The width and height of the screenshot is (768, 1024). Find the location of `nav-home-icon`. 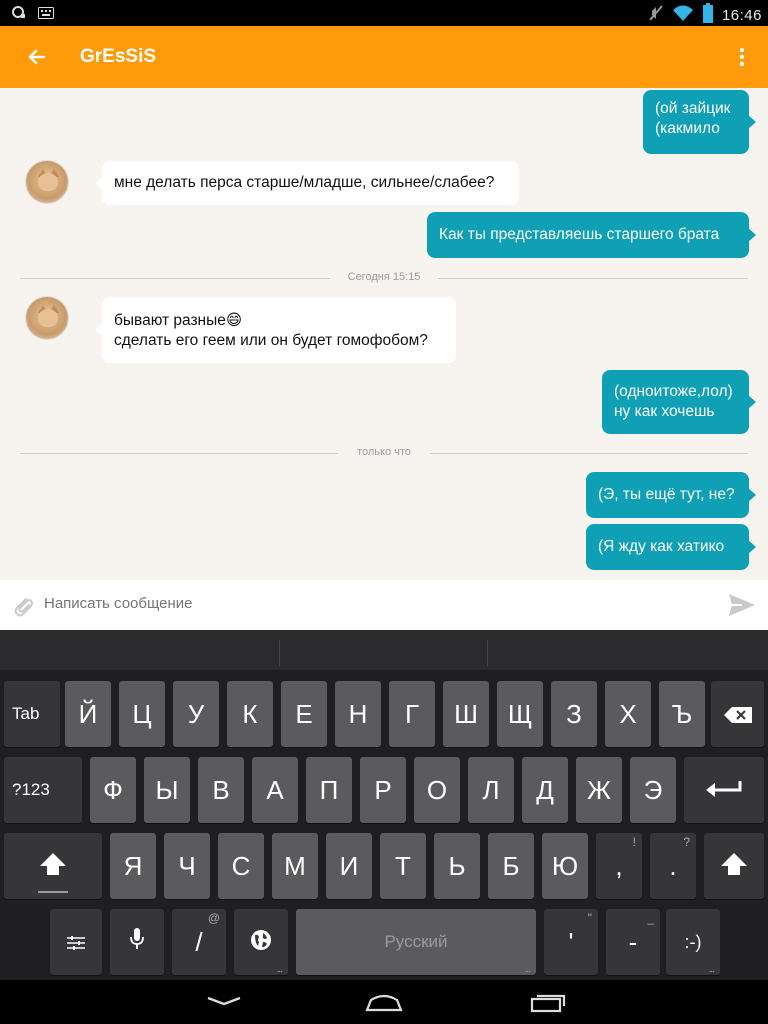

nav-home-icon is located at coordinates (384, 1002).